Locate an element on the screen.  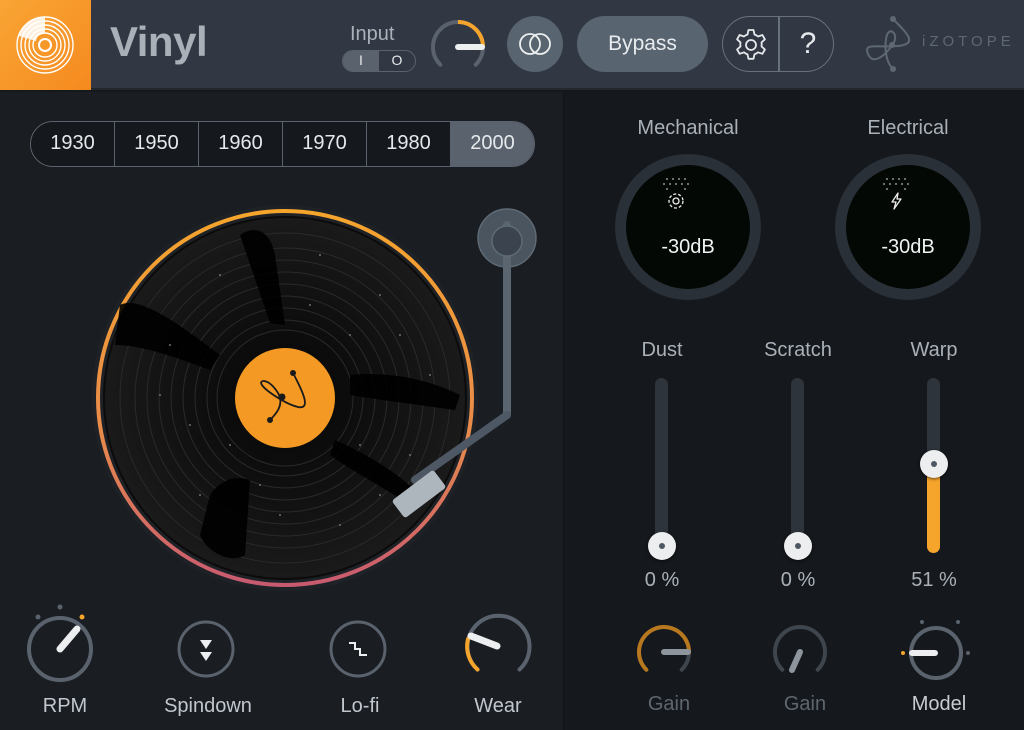
electrical-gain-knob is located at coordinates (800, 652).